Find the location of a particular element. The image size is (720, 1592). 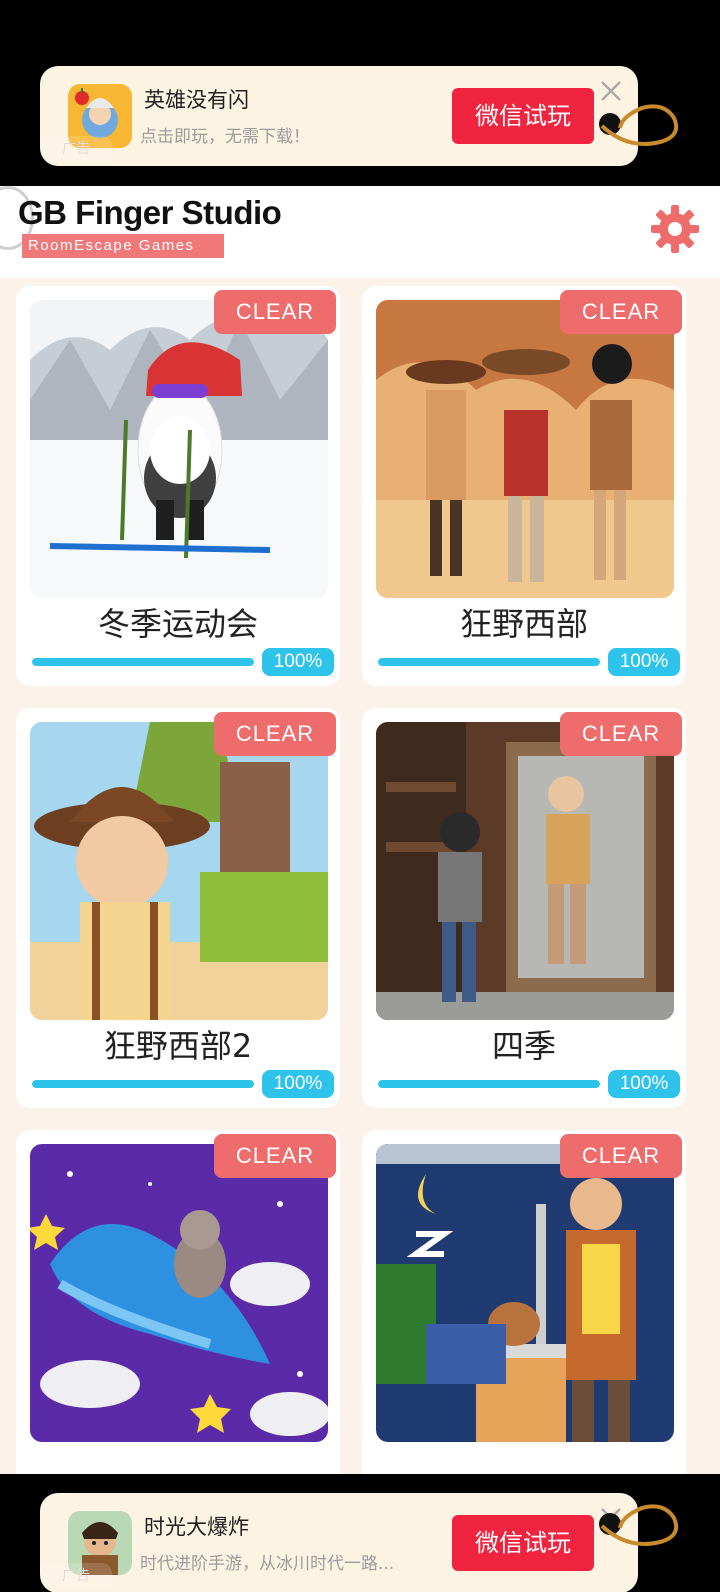

game-card-wild-west-2: CLEAR 狂野西部2 100% is located at coordinates (178, 908).